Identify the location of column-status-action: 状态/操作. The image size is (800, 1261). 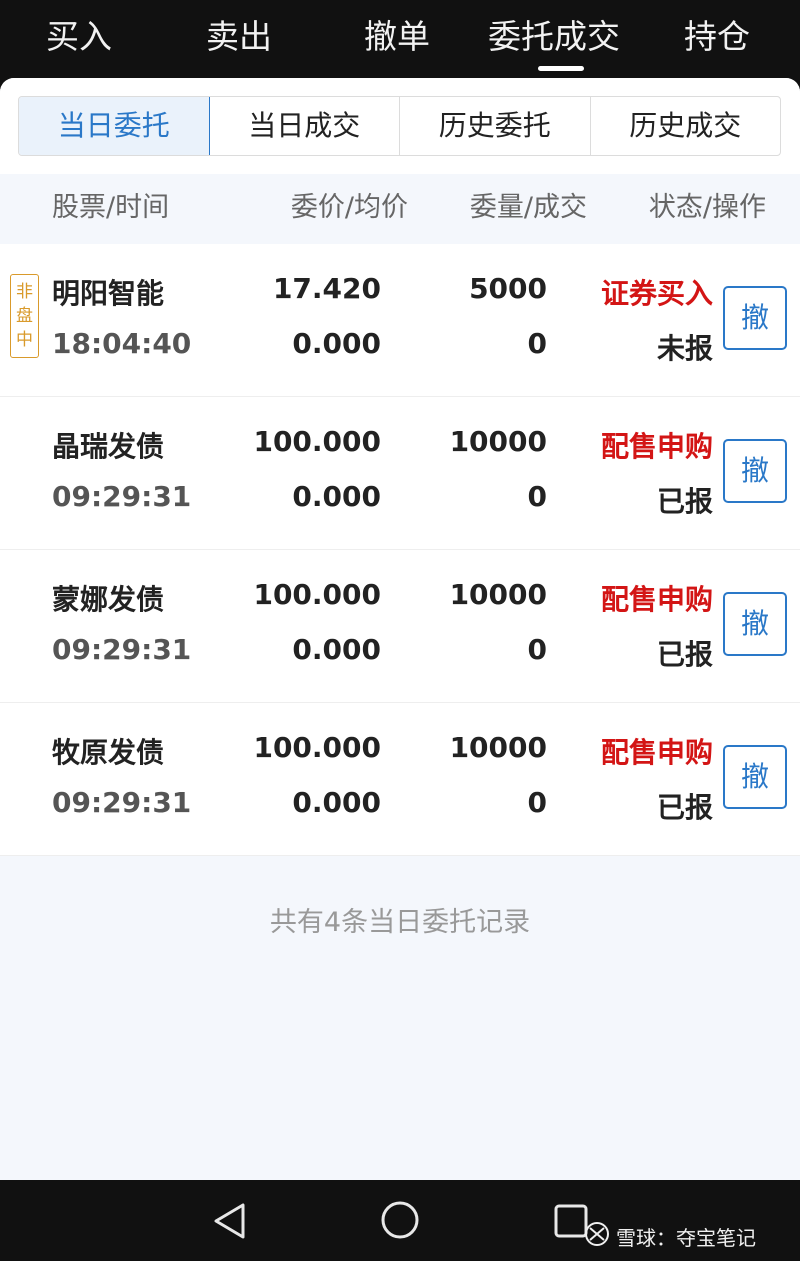
(707, 207).